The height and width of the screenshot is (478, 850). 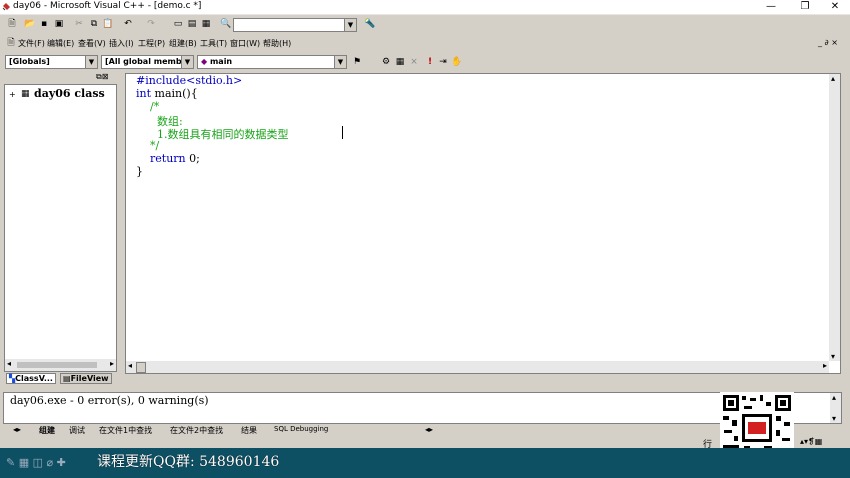 I want to click on output-vscrollbar: ▴ ▾, so click(x=835, y=408).